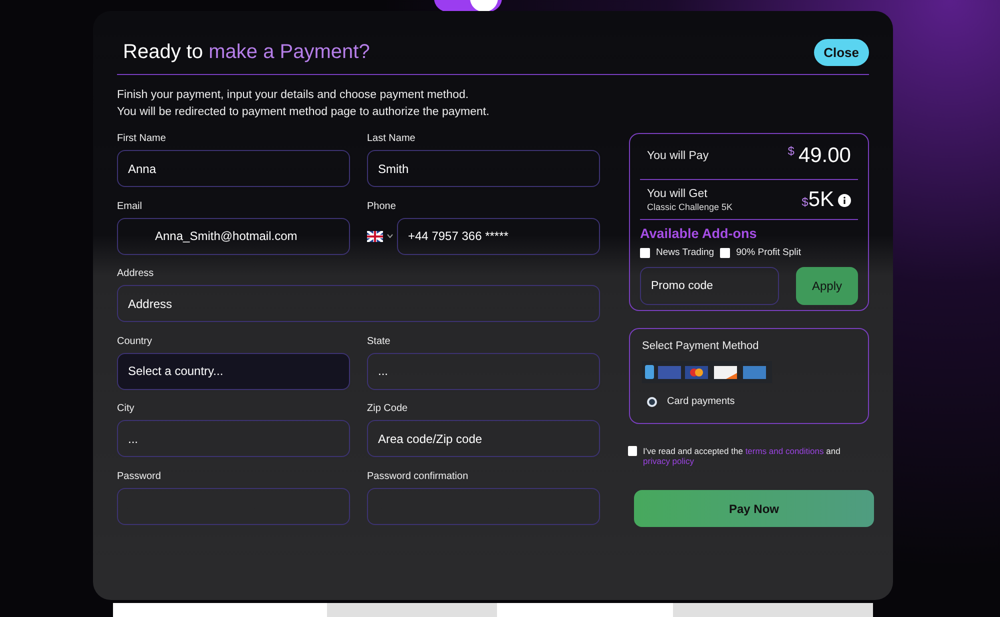  What do you see at coordinates (701, 346) in the screenshot?
I see `payment-title: Select Payment Method` at bounding box center [701, 346].